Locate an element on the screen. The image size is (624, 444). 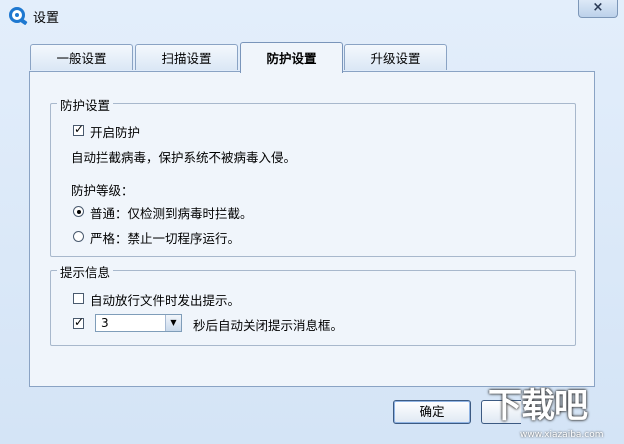
chevron-down-icon: ▼ is located at coordinates (173, 323).